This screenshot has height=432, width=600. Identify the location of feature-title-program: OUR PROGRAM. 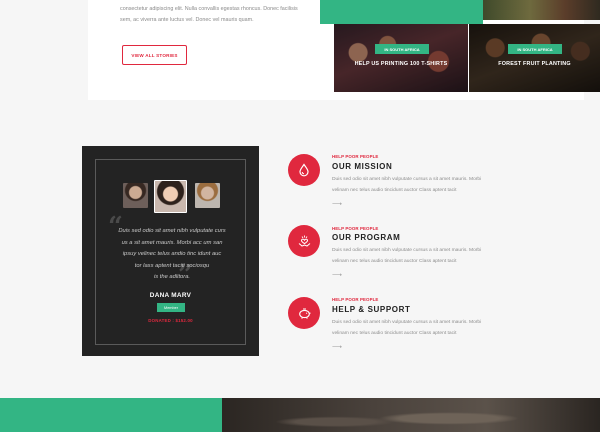
(366, 237).